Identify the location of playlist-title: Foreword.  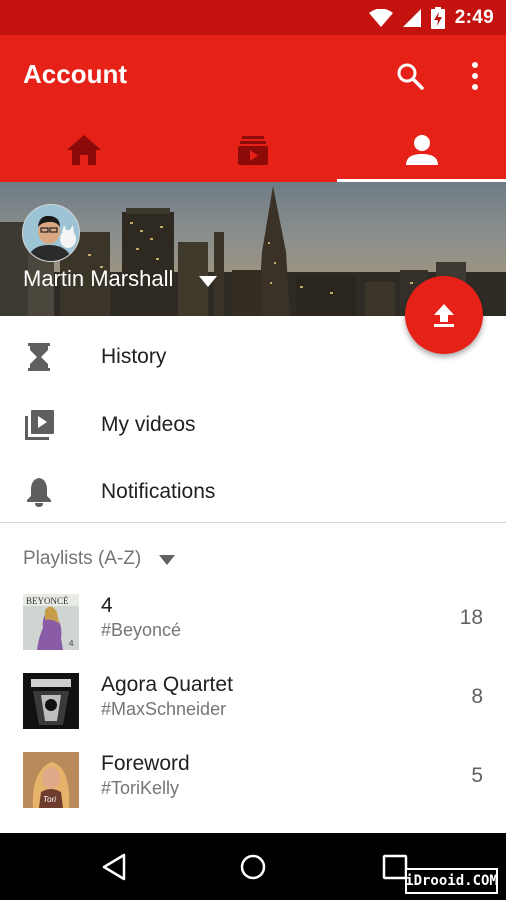
(145, 763).